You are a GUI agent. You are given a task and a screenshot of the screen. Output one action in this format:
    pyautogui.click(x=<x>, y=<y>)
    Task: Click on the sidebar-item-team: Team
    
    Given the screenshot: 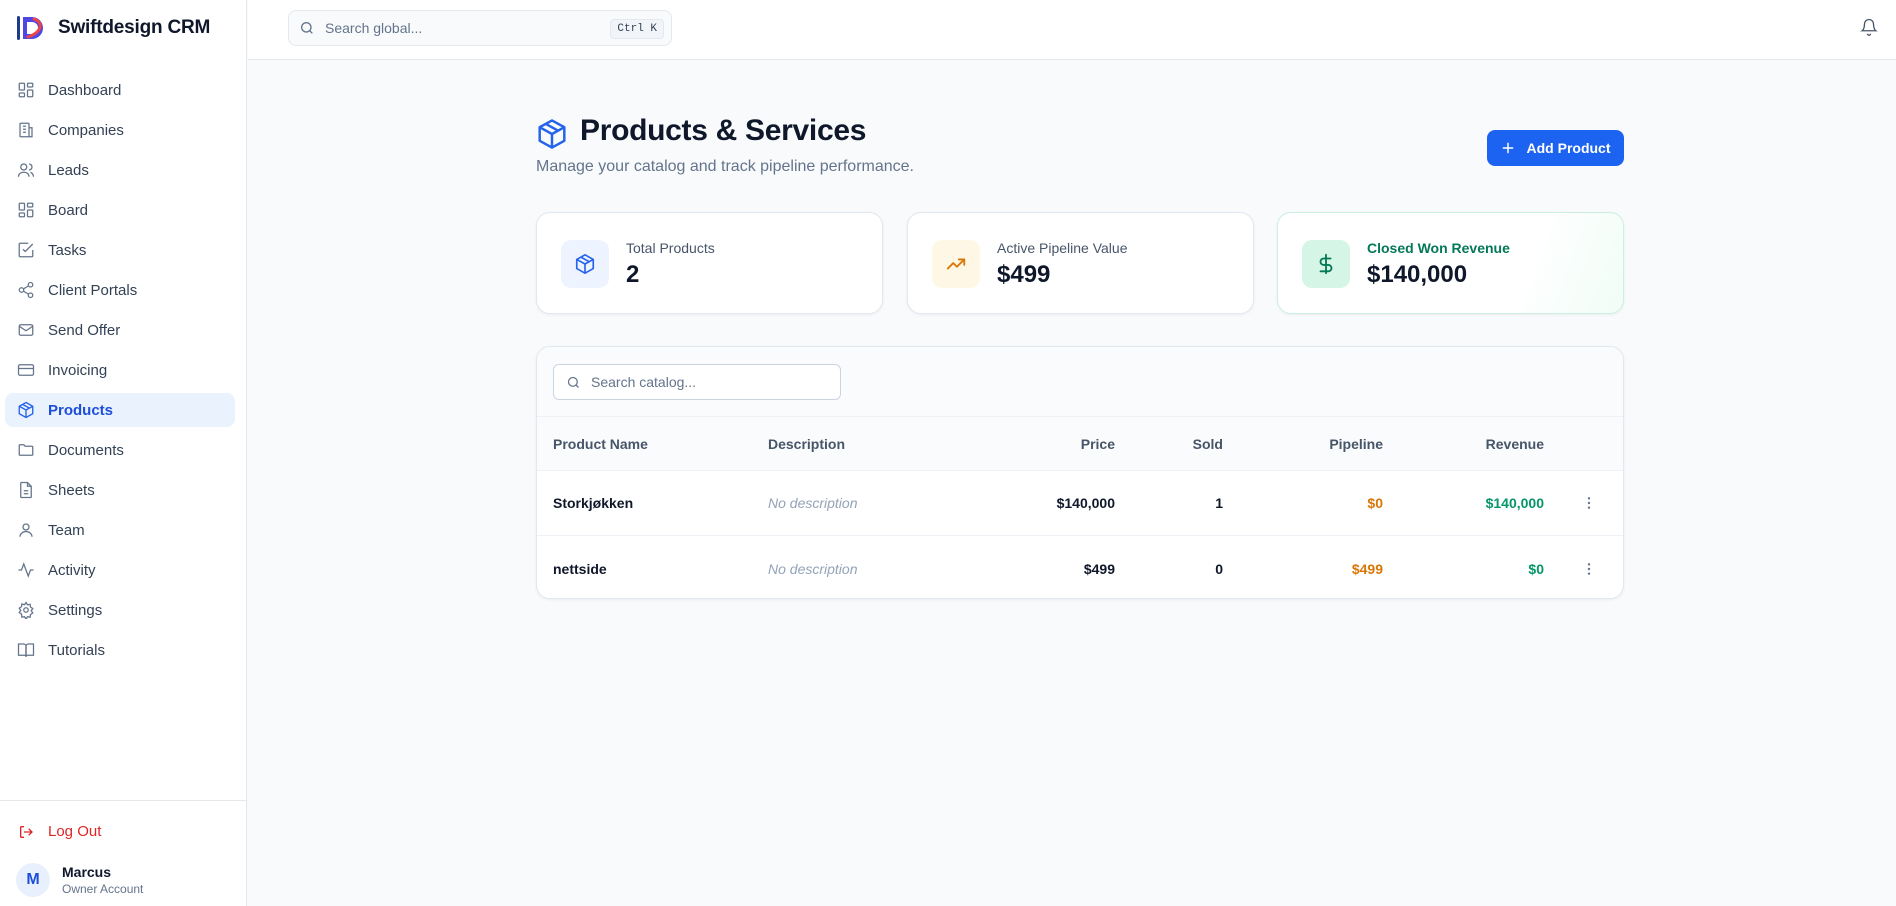 What is the action you would take?
    pyautogui.click(x=120, y=530)
    